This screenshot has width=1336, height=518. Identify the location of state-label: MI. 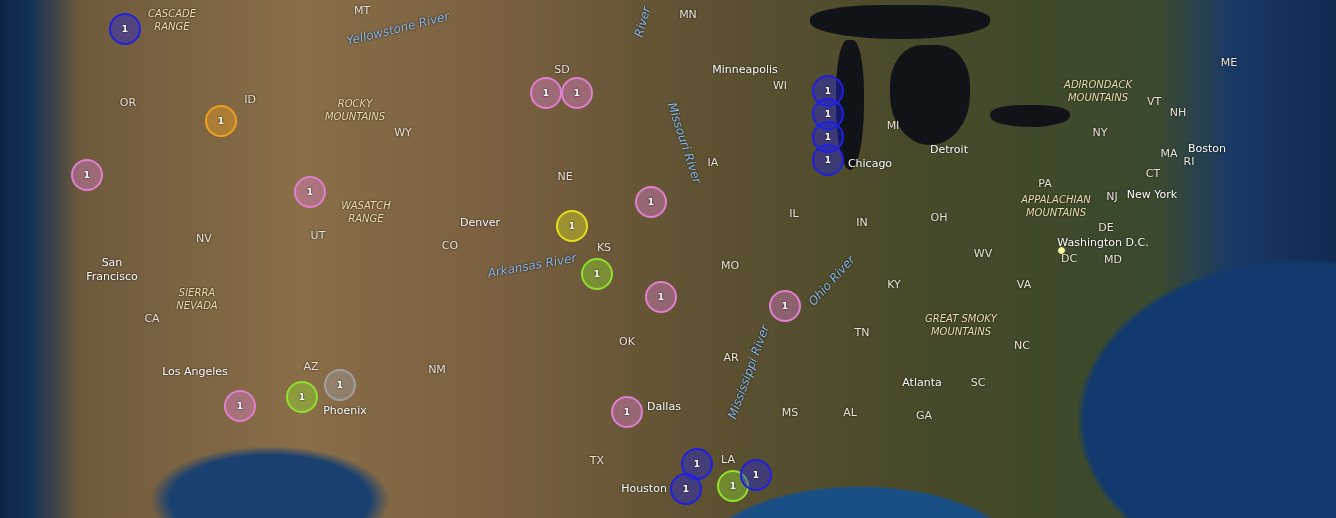
(893, 126).